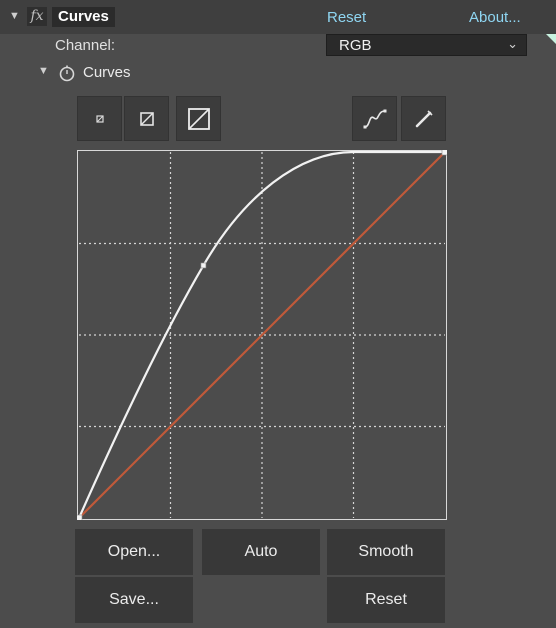  Describe the element at coordinates (67, 73) in the screenshot. I see `stopwatch-icon` at that location.